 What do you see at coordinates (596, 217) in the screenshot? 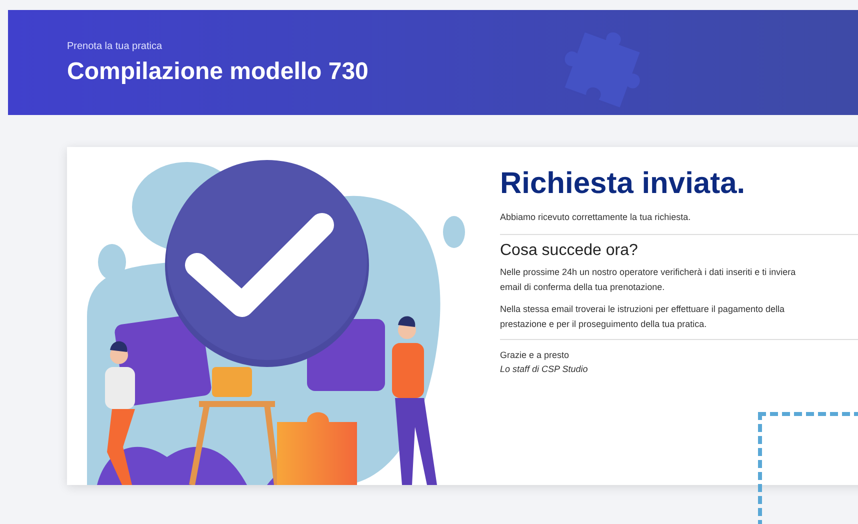
I see `confirmation-subtitle: Abbiamo ricevuto correttamente la tua richiesta.` at bounding box center [596, 217].